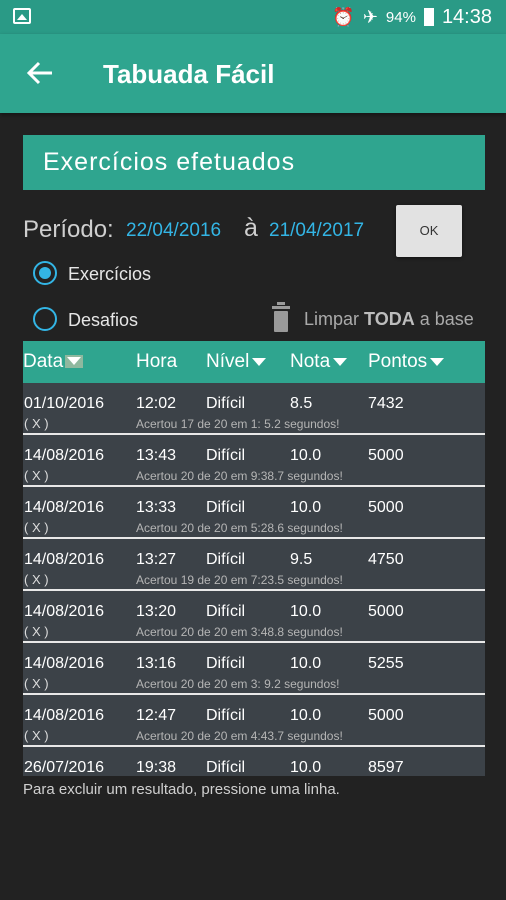 This screenshot has height=900, width=506. I want to click on battery-icon, so click(428, 17).